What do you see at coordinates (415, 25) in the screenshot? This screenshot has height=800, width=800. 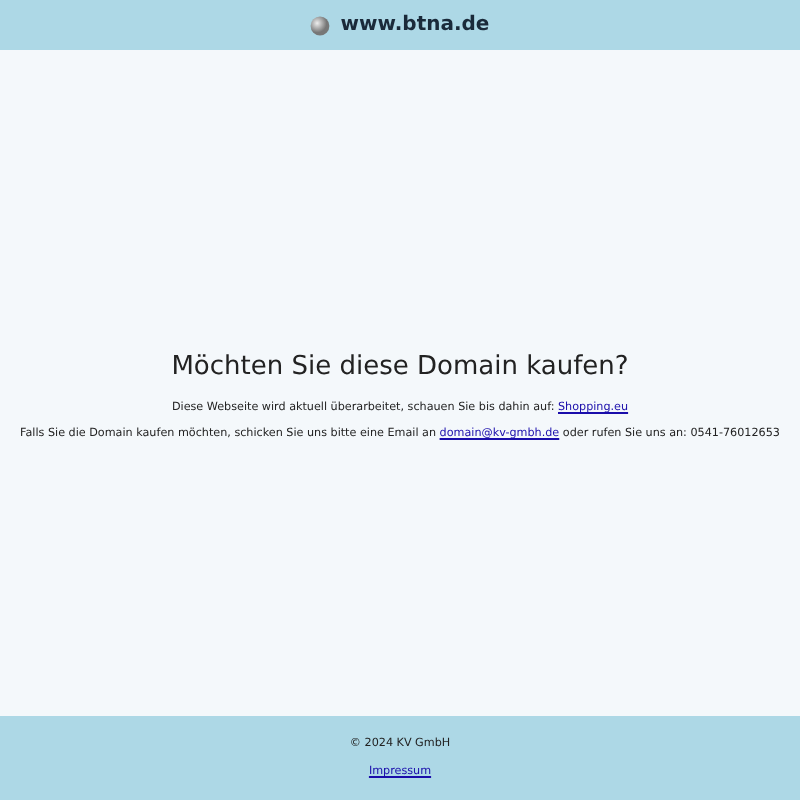 I see `site-title: www.btna.de` at bounding box center [415, 25].